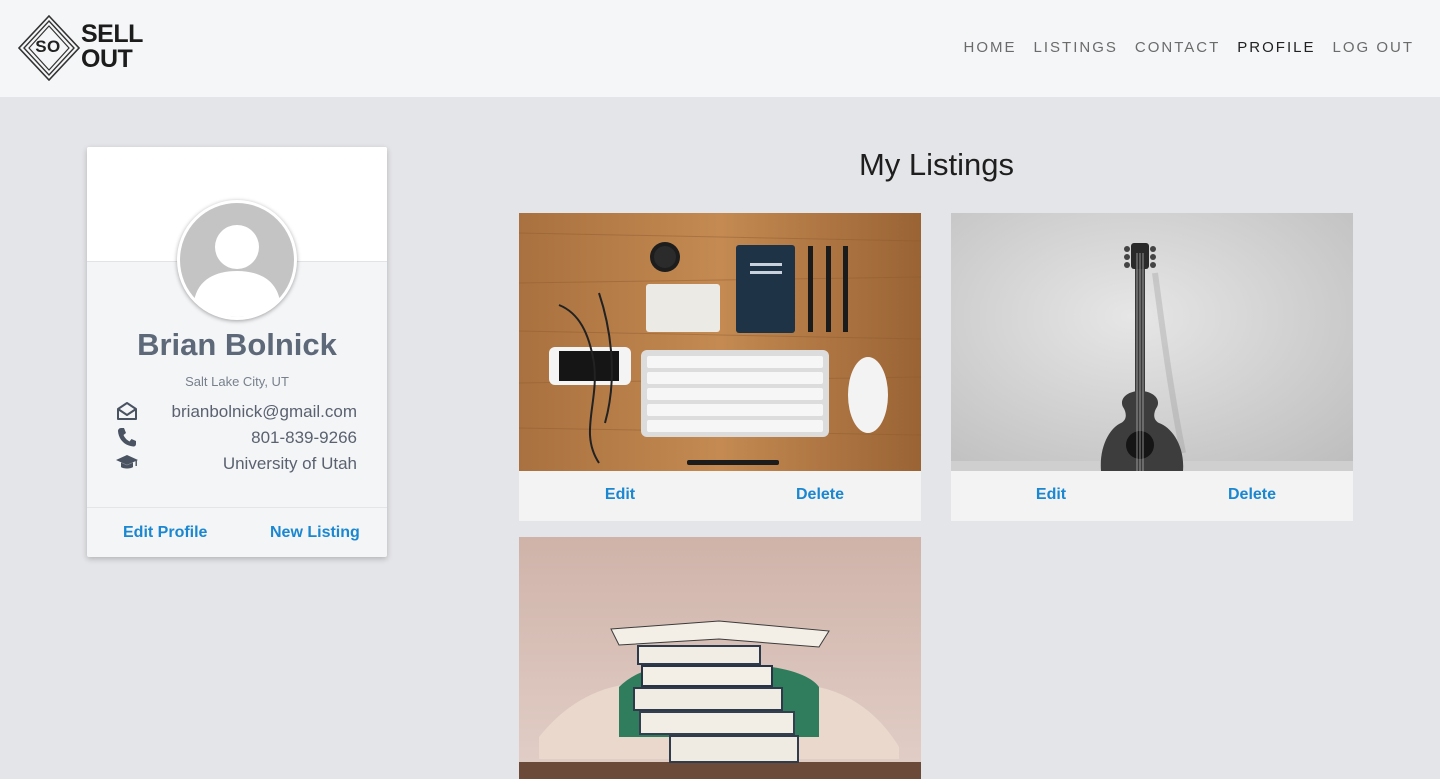 The width and height of the screenshot is (1440, 779). Describe the element at coordinates (112, 34) in the screenshot. I see `logo-line-1: SELL` at that location.